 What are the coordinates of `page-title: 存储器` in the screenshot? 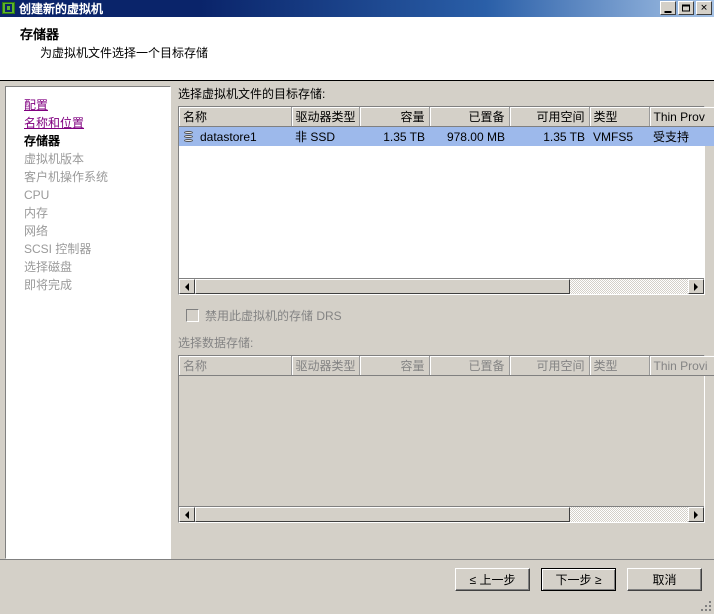 It's located at (40, 34).